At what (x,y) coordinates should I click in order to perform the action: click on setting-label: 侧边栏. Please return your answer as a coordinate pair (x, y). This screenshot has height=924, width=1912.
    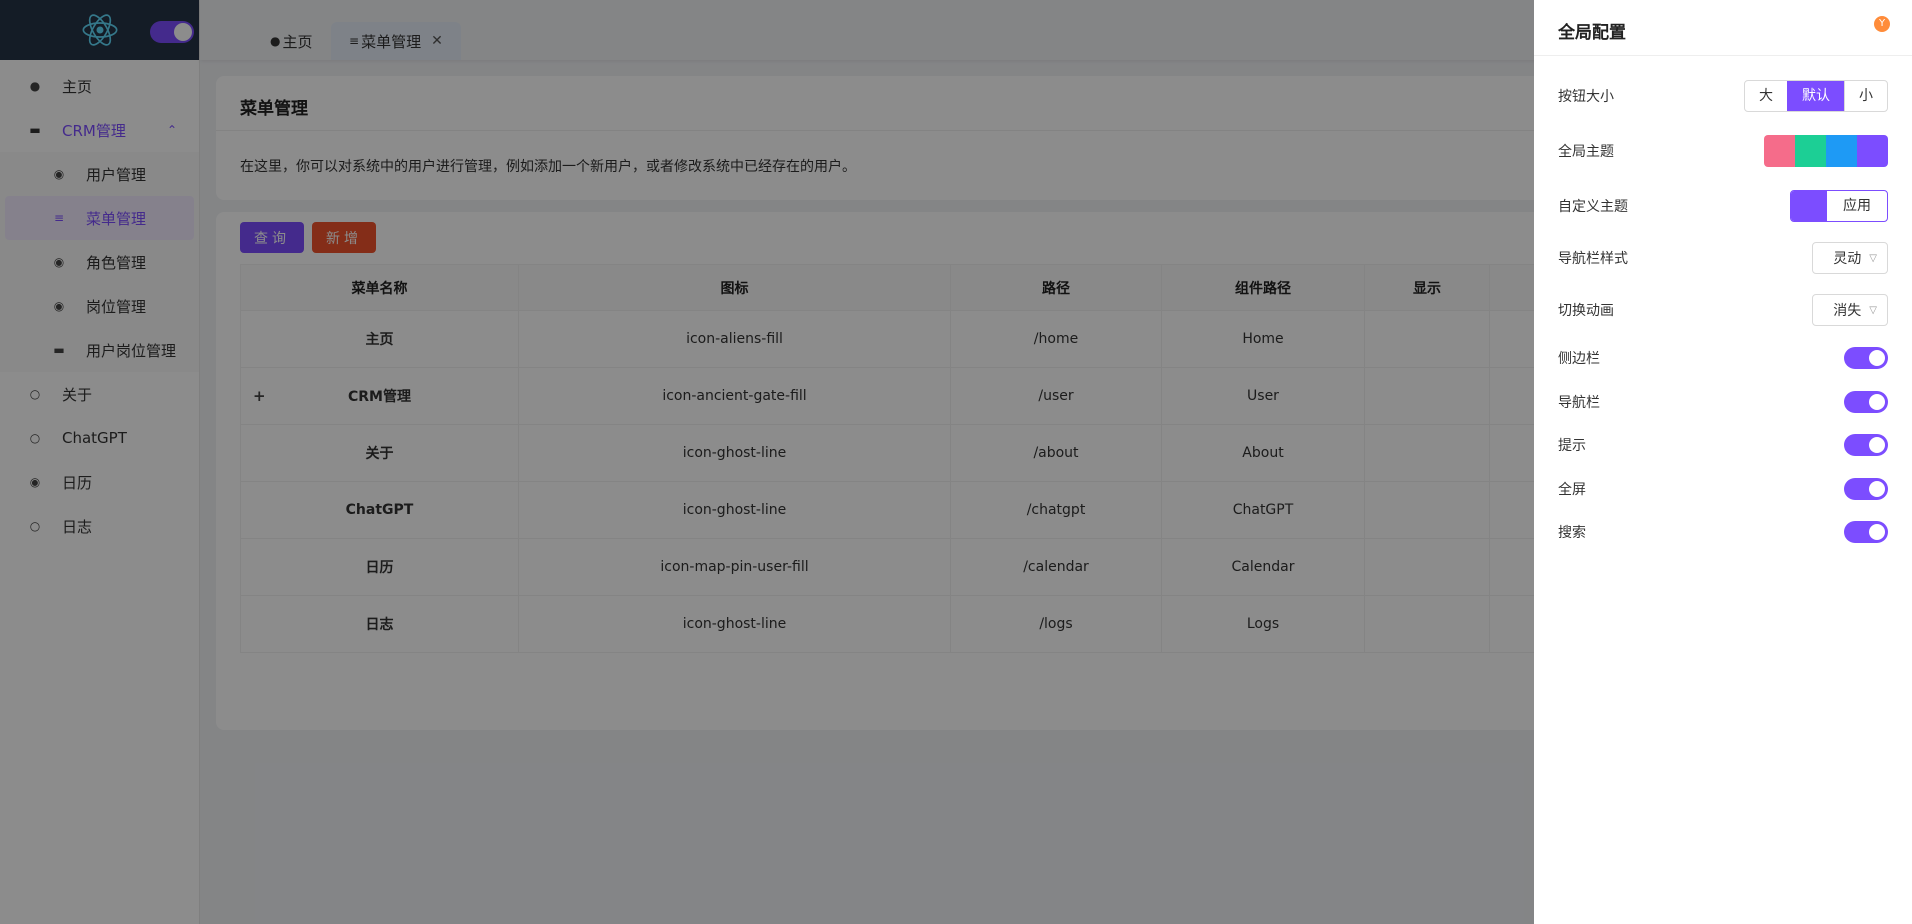
    Looking at the image, I should click on (1579, 359).